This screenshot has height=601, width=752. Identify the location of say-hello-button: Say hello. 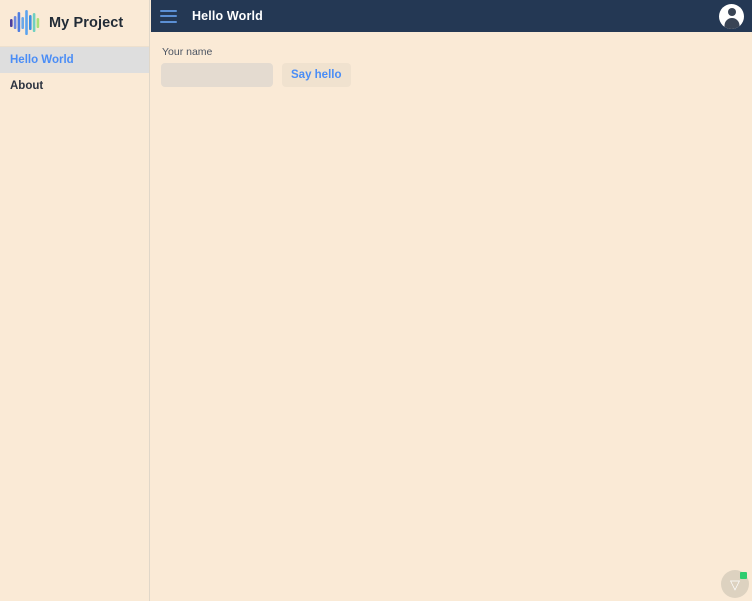
(316, 75).